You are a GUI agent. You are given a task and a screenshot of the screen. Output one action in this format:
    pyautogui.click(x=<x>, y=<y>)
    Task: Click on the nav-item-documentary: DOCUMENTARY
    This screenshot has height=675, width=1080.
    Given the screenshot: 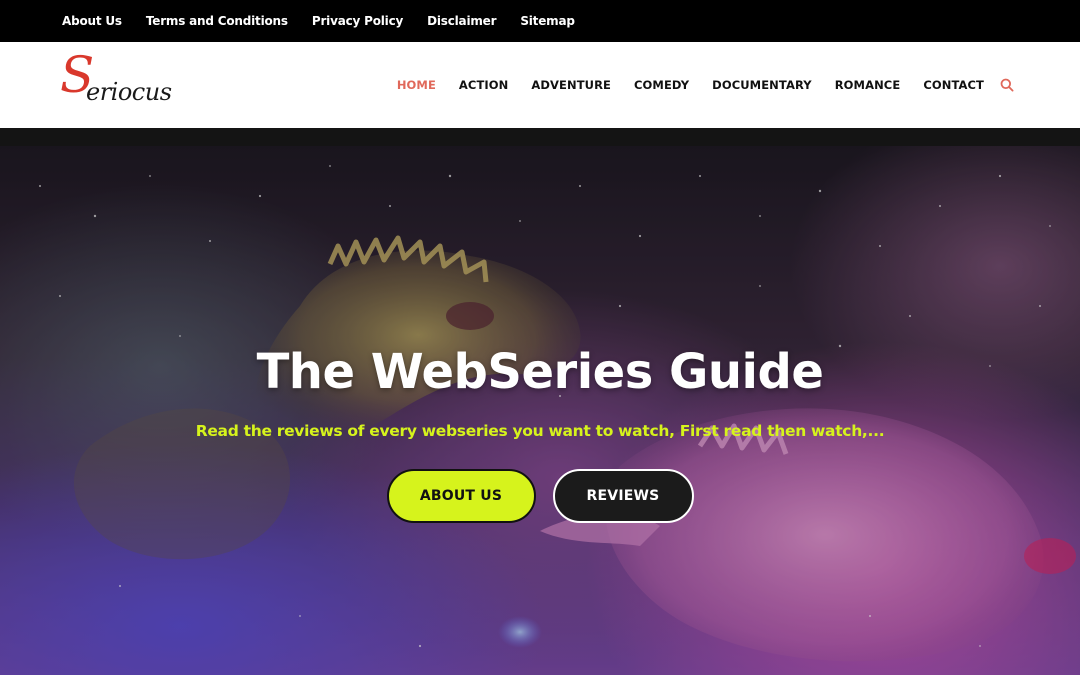 What is the action you would take?
    pyautogui.click(x=762, y=85)
    